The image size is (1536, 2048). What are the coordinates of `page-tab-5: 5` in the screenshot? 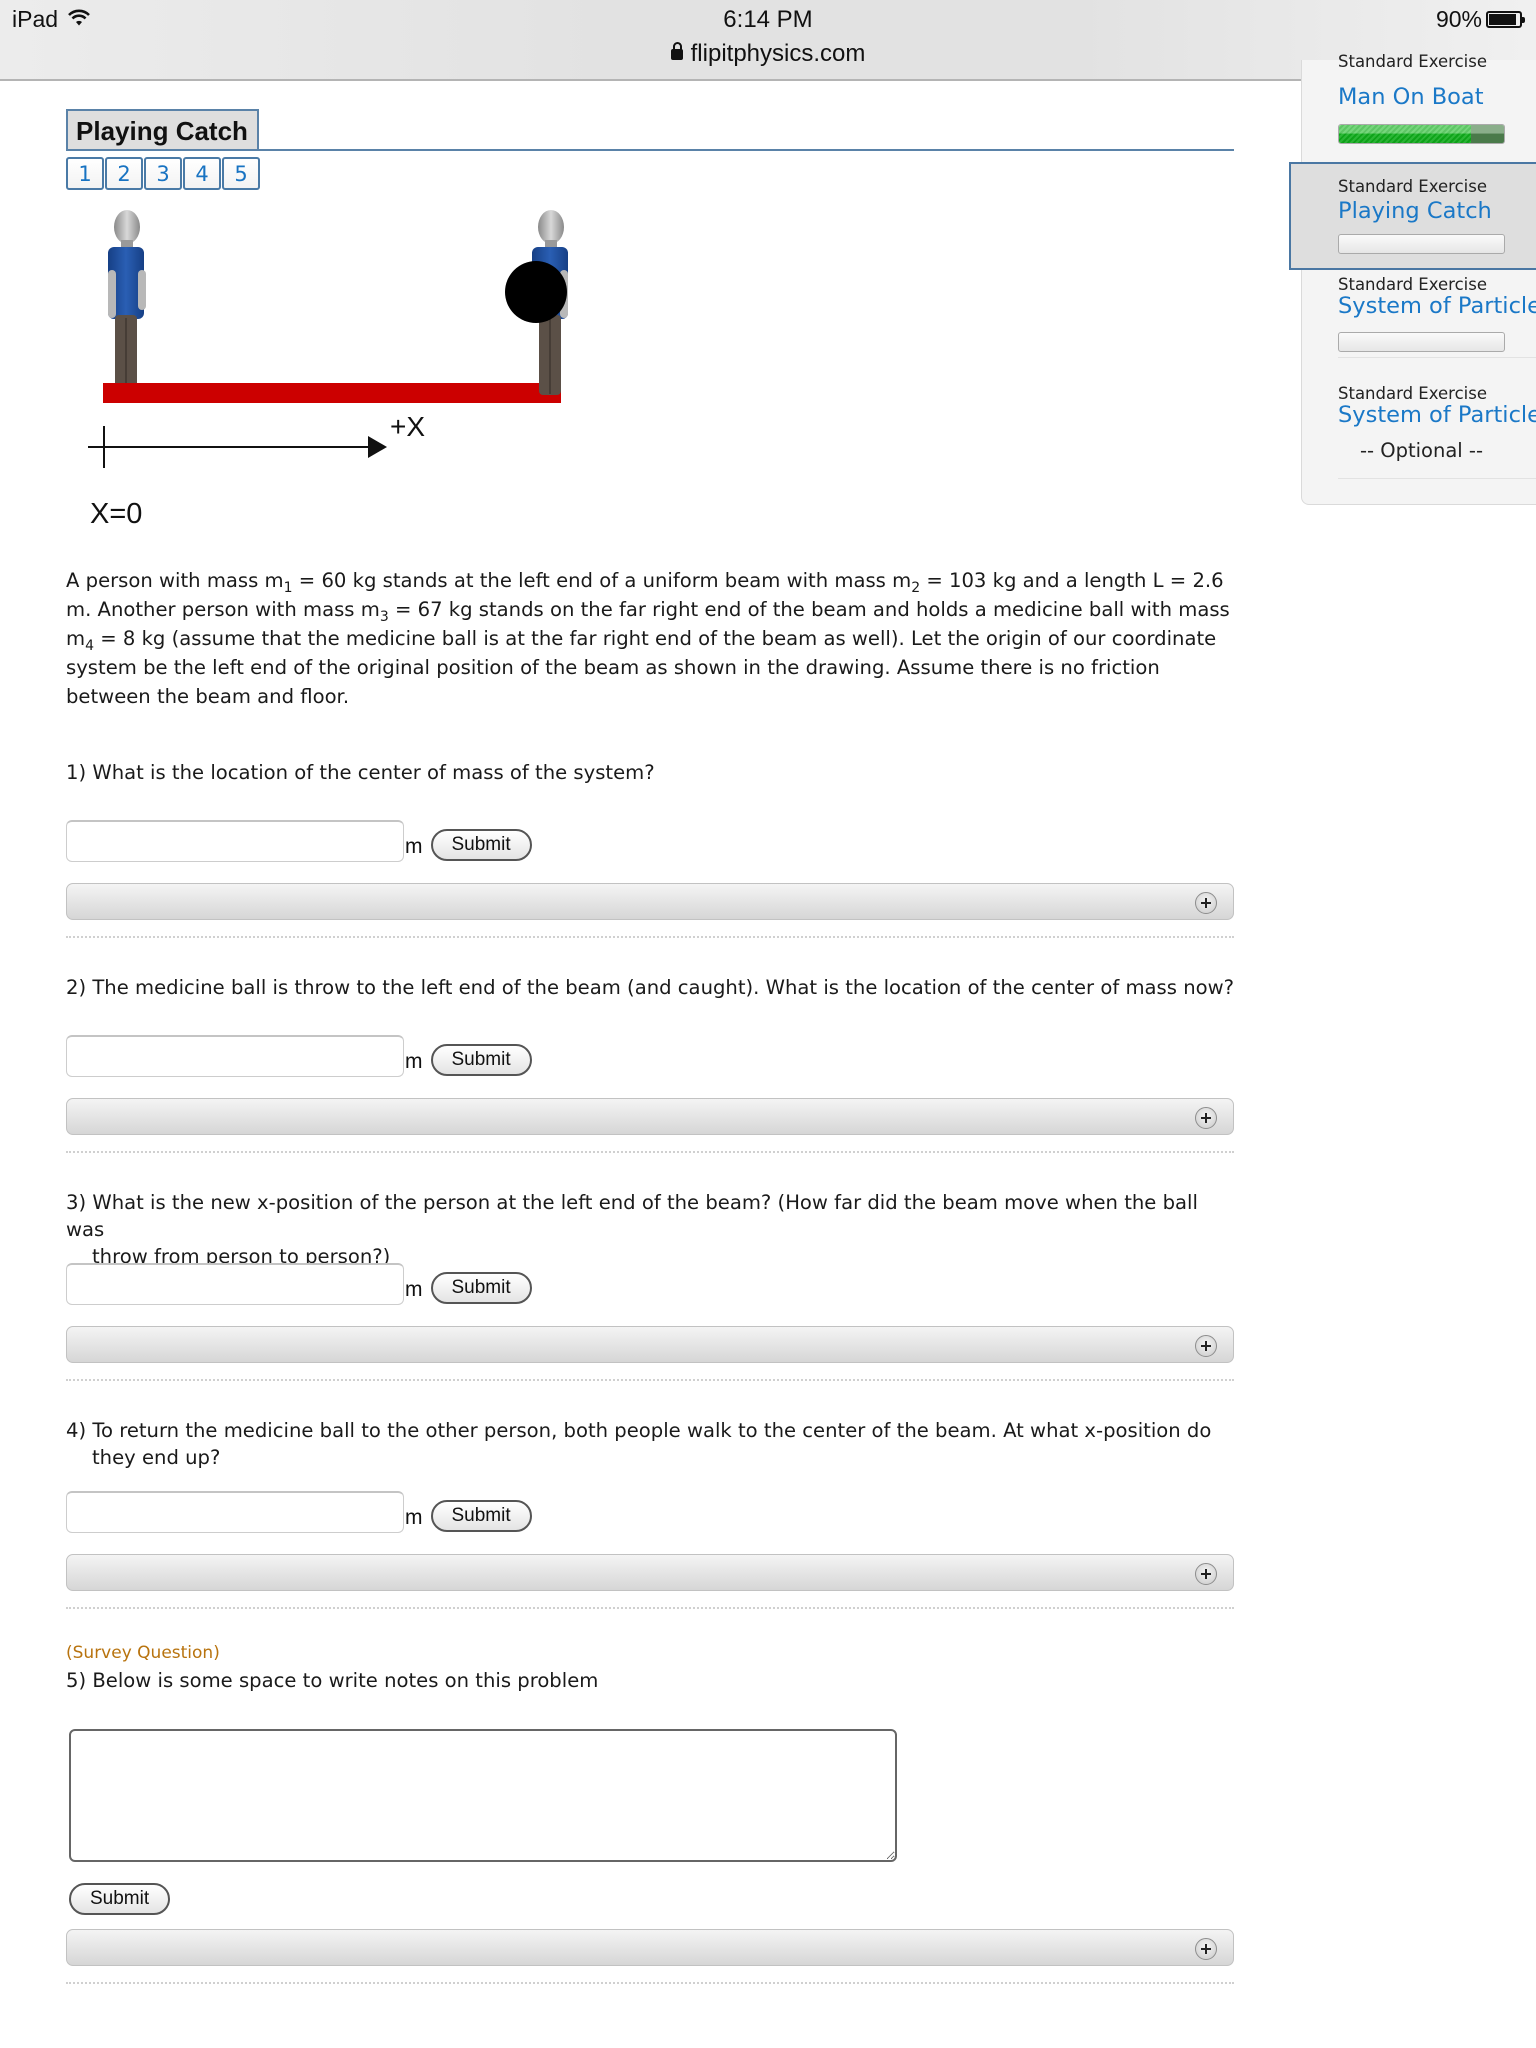 It's located at (241, 173).